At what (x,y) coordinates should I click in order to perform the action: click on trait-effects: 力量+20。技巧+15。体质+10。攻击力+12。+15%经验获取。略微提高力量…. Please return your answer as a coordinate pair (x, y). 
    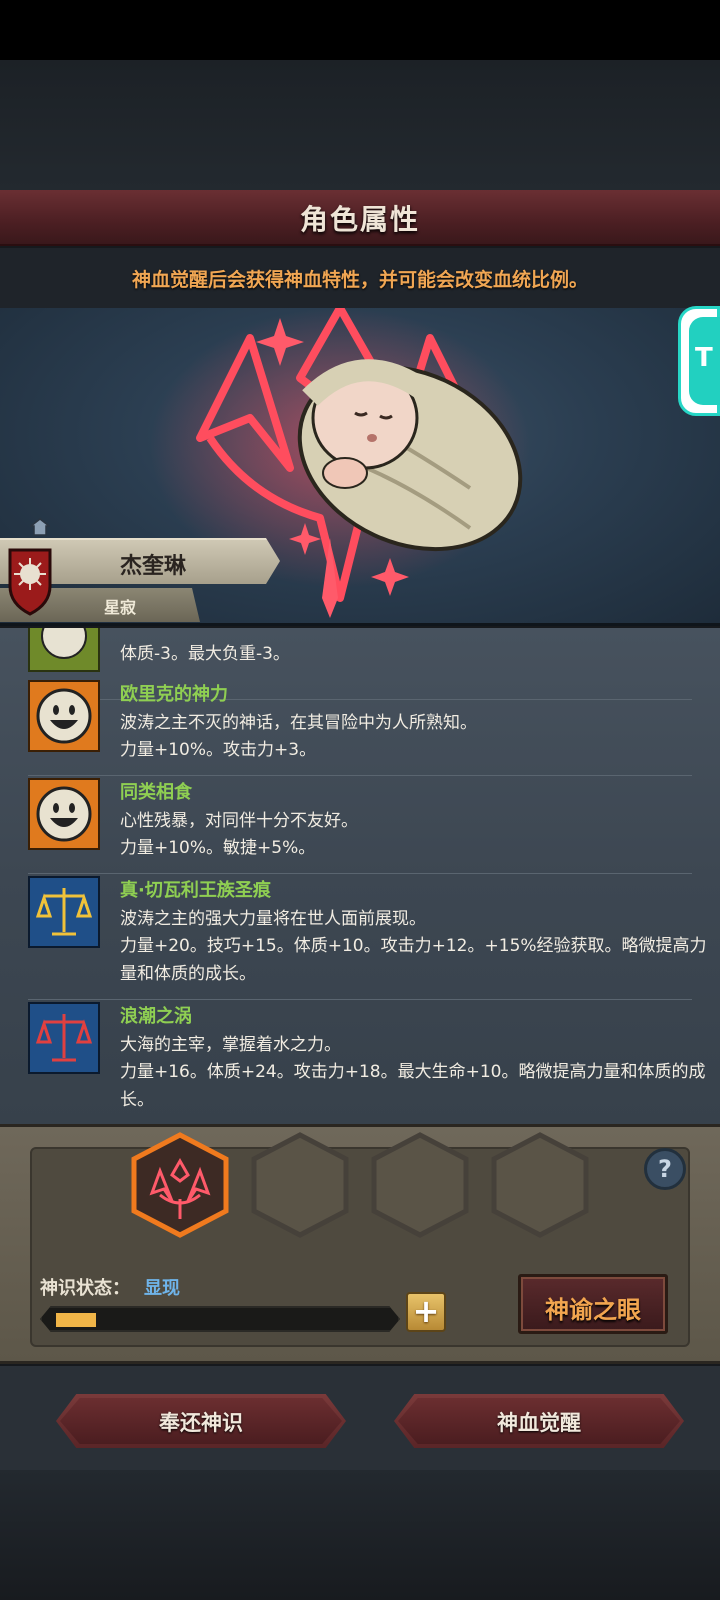
    Looking at the image, I should click on (413, 960).